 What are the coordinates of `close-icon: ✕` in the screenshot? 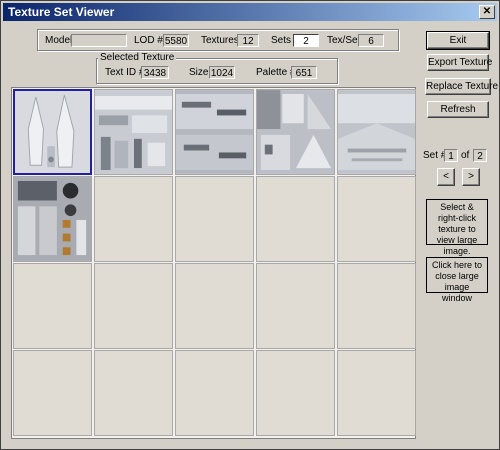 It's located at (487, 12).